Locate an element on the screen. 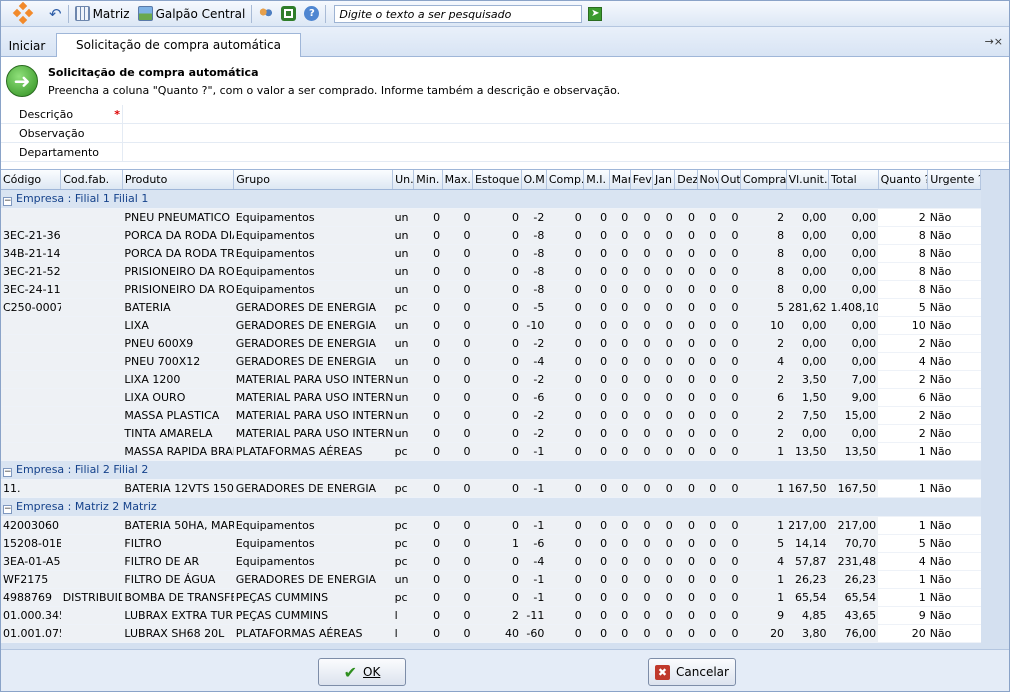 This screenshot has width=1010, height=692. quanto-cell: 20 is located at coordinates (903, 633).